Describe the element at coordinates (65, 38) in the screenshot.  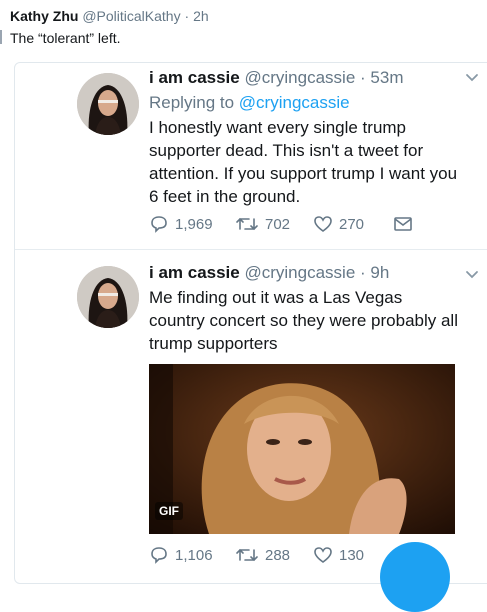
I see `outer-tweet-text: The “tolerant” left.` at that location.